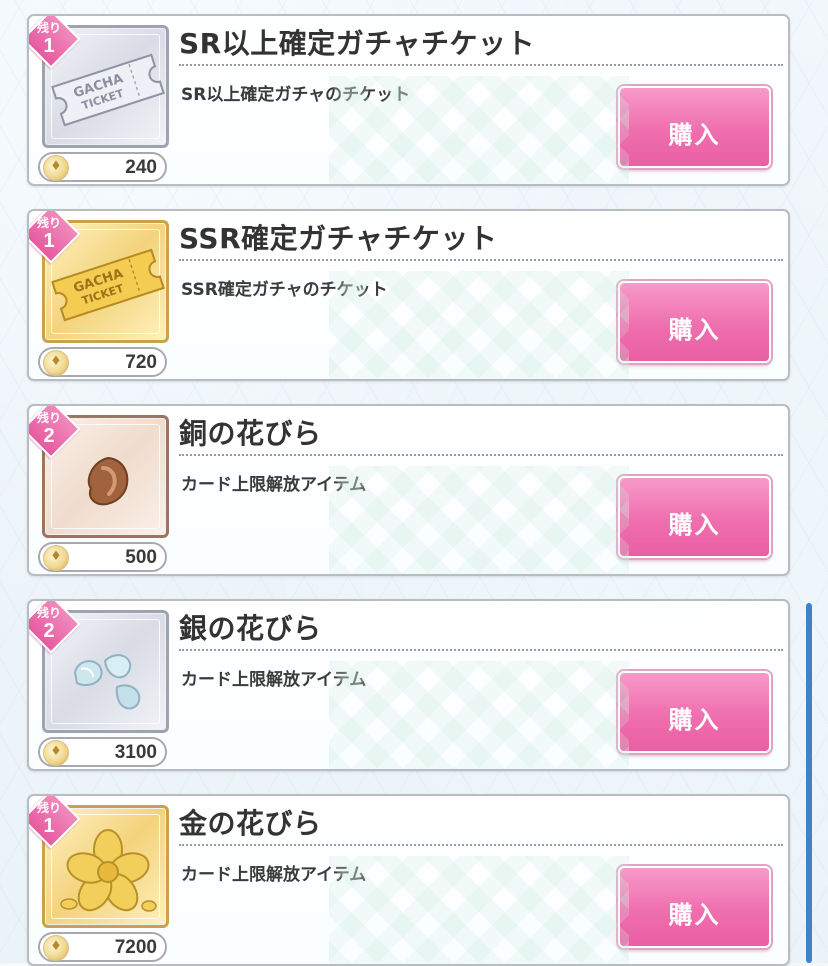 The height and width of the screenshot is (966, 828). I want to click on price-tag: ♦ 500, so click(102, 557).